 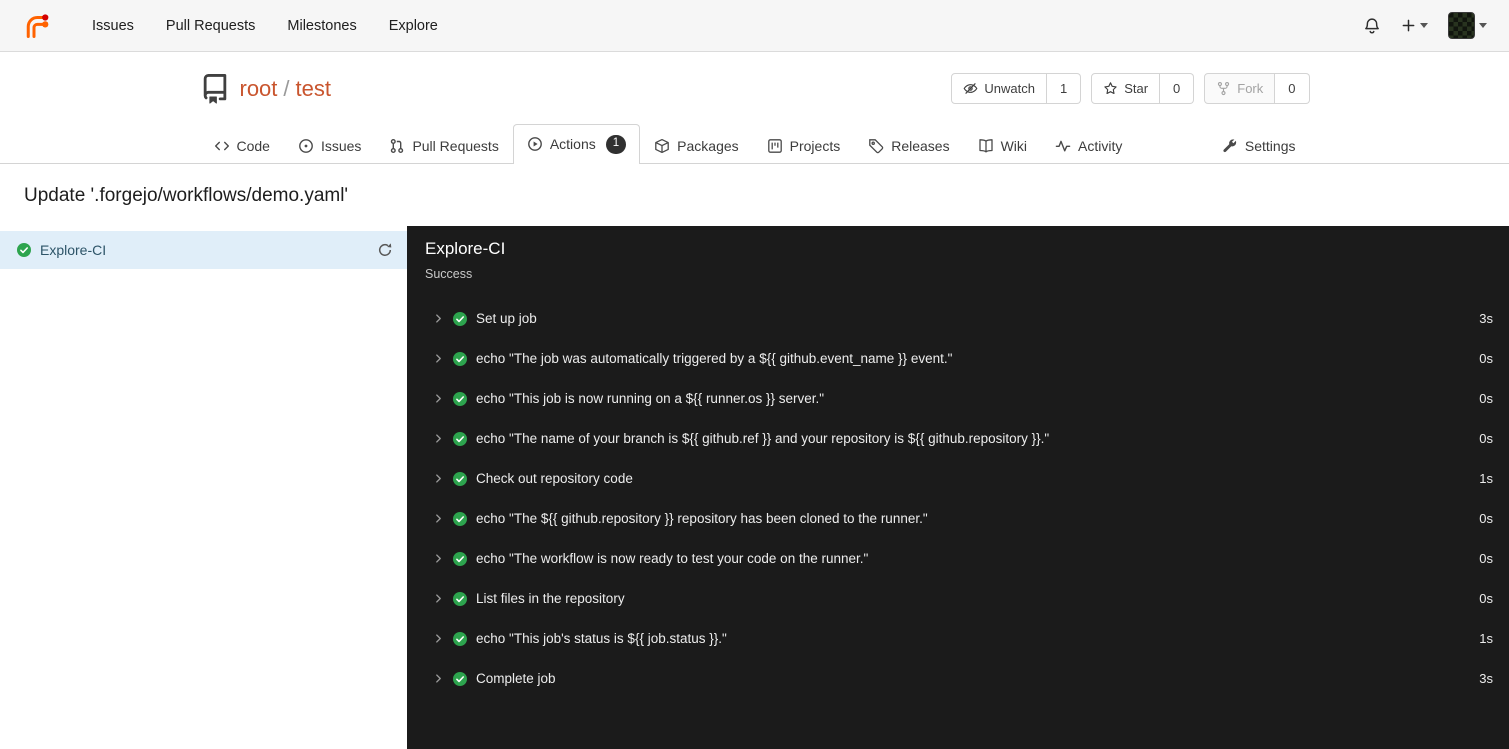 I want to click on repo-book-icon, so click(x=215, y=88).